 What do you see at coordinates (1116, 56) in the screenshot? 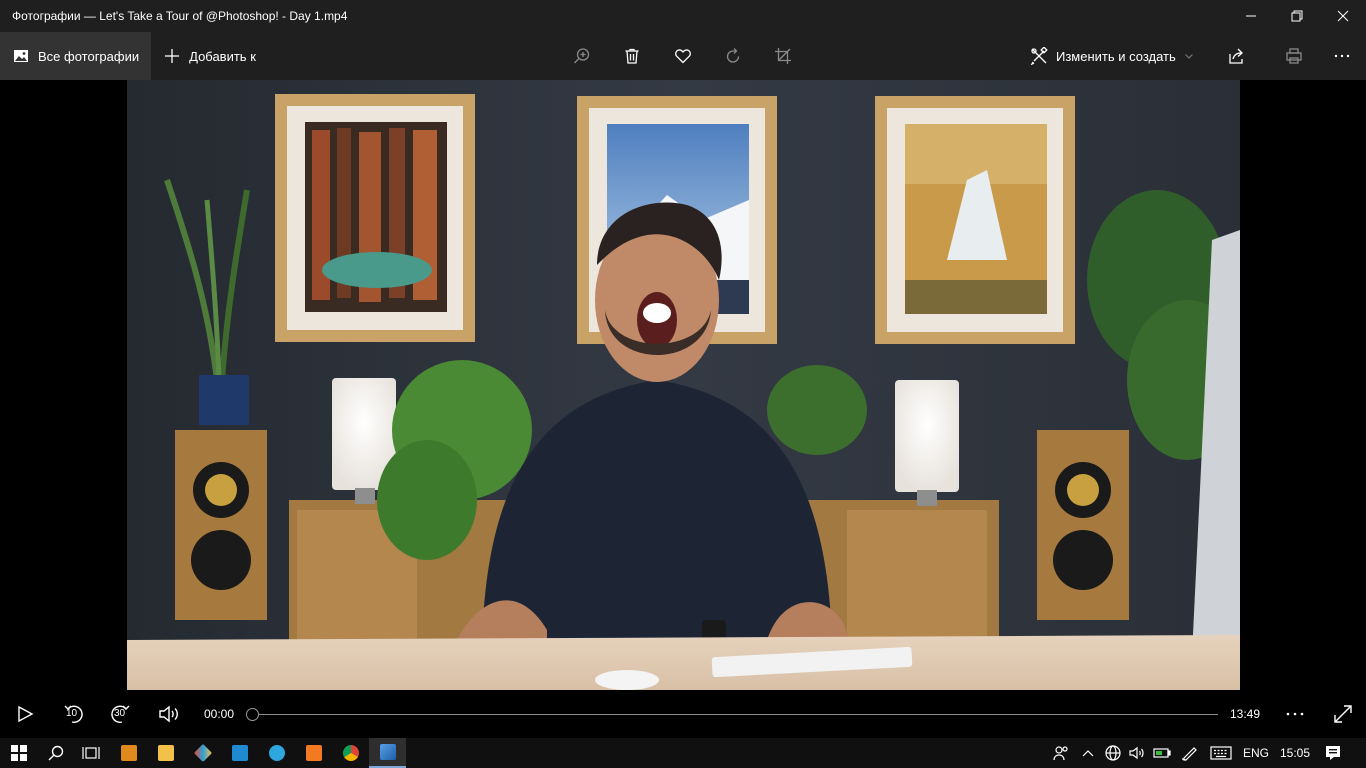
I see `edit-create-label: Изменить и создать` at bounding box center [1116, 56].